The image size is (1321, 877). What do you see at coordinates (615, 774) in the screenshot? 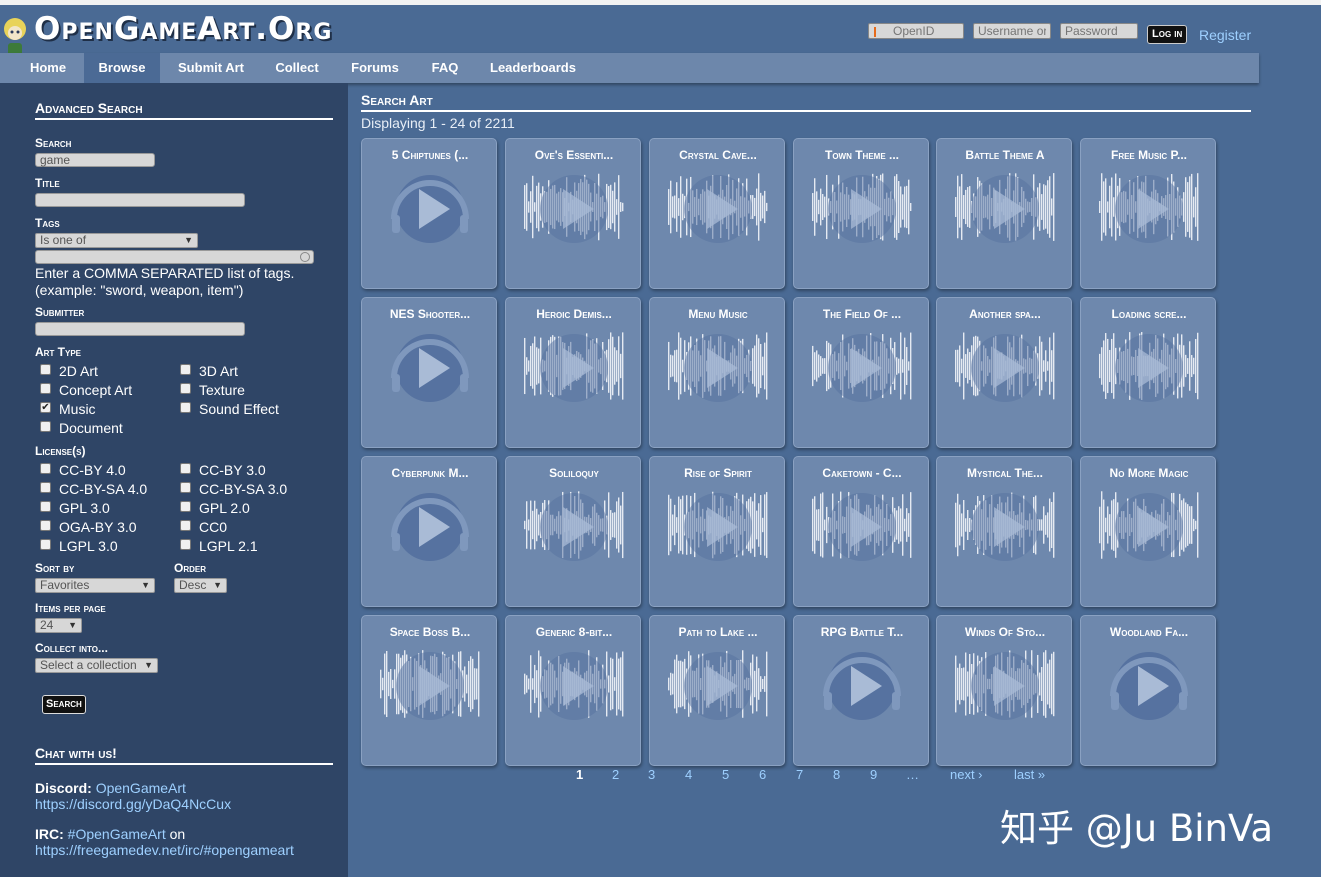
I see `pager-page-2: 2` at bounding box center [615, 774].